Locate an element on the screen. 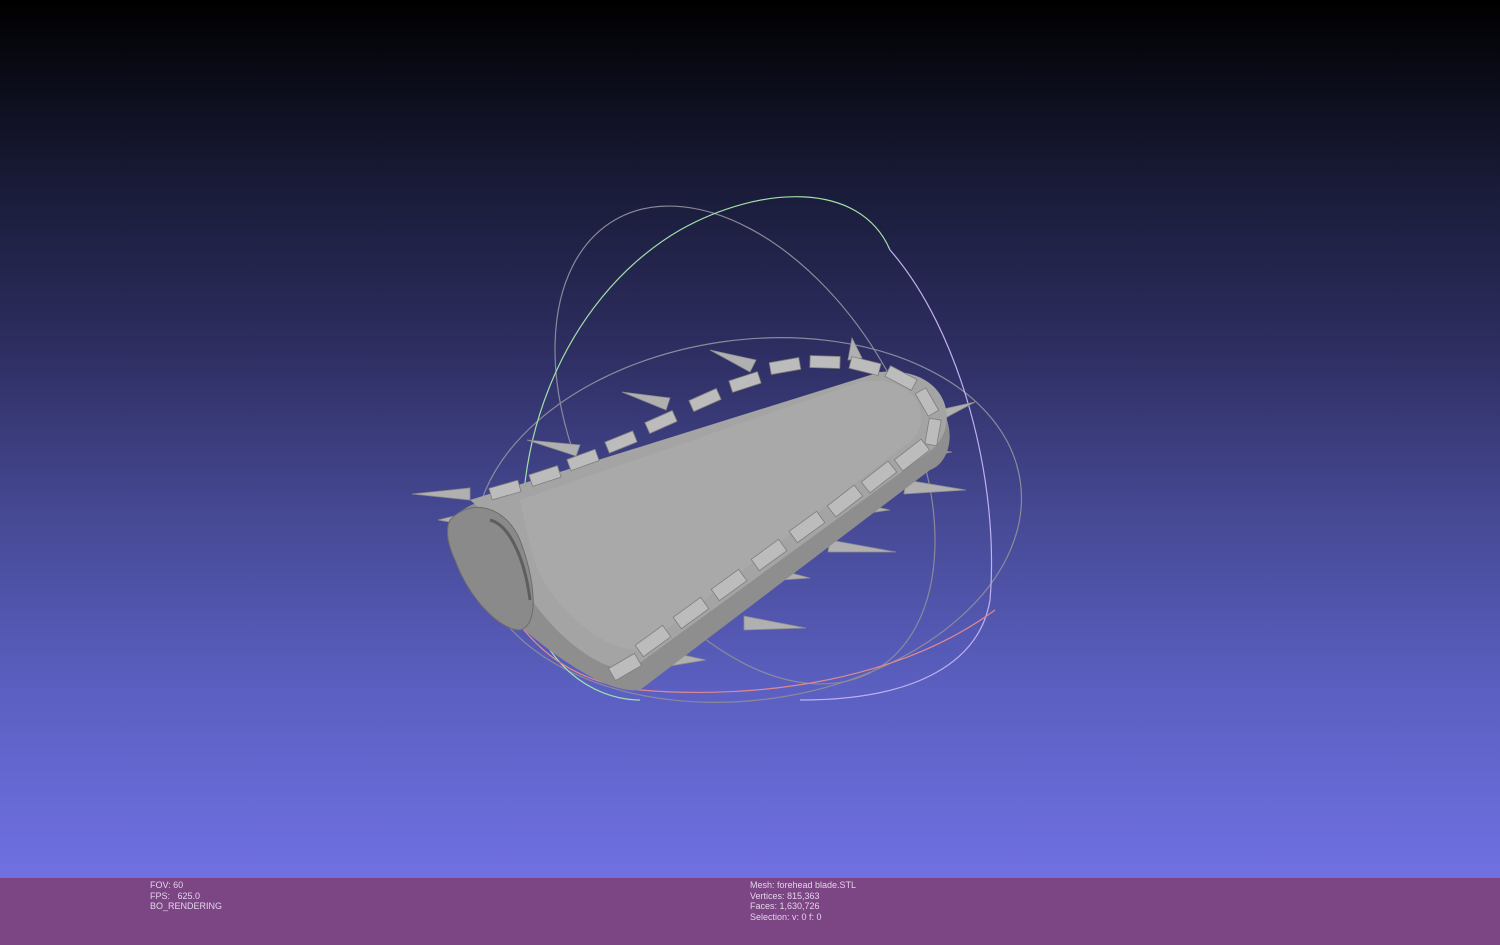 The width and height of the screenshot is (1500, 945). mesh-name-readout: Mesh: forehead blade.STL is located at coordinates (803, 885).